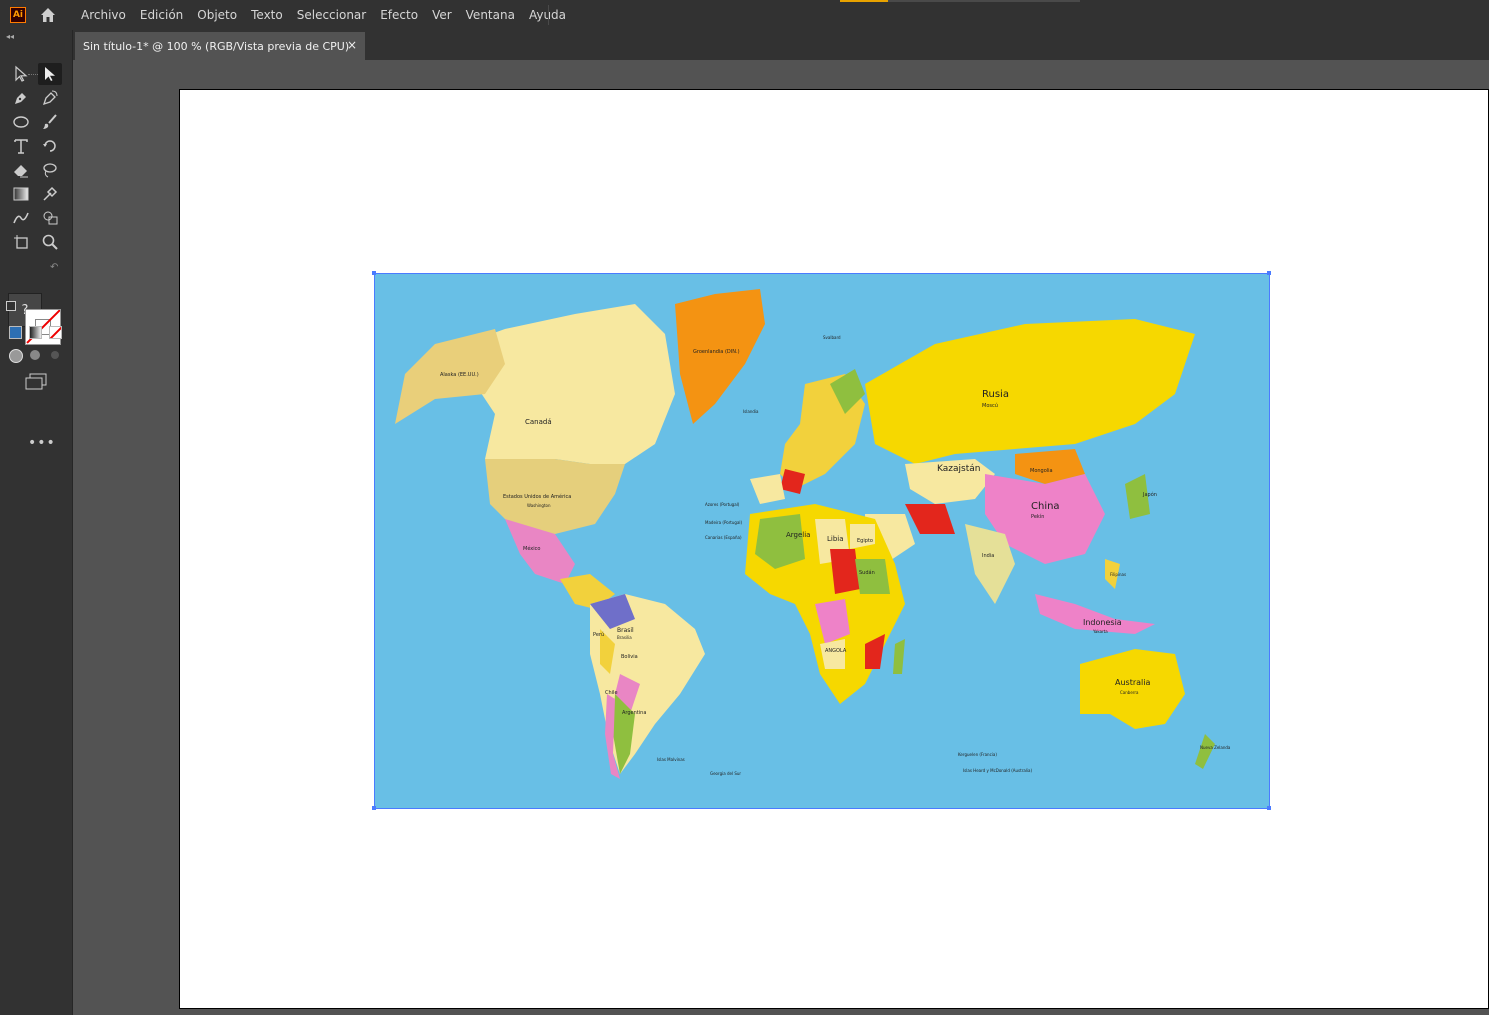  What do you see at coordinates (21, 242) in the screenshot?
I see `artboard-tool-icon` at bounding box center [21, 242].